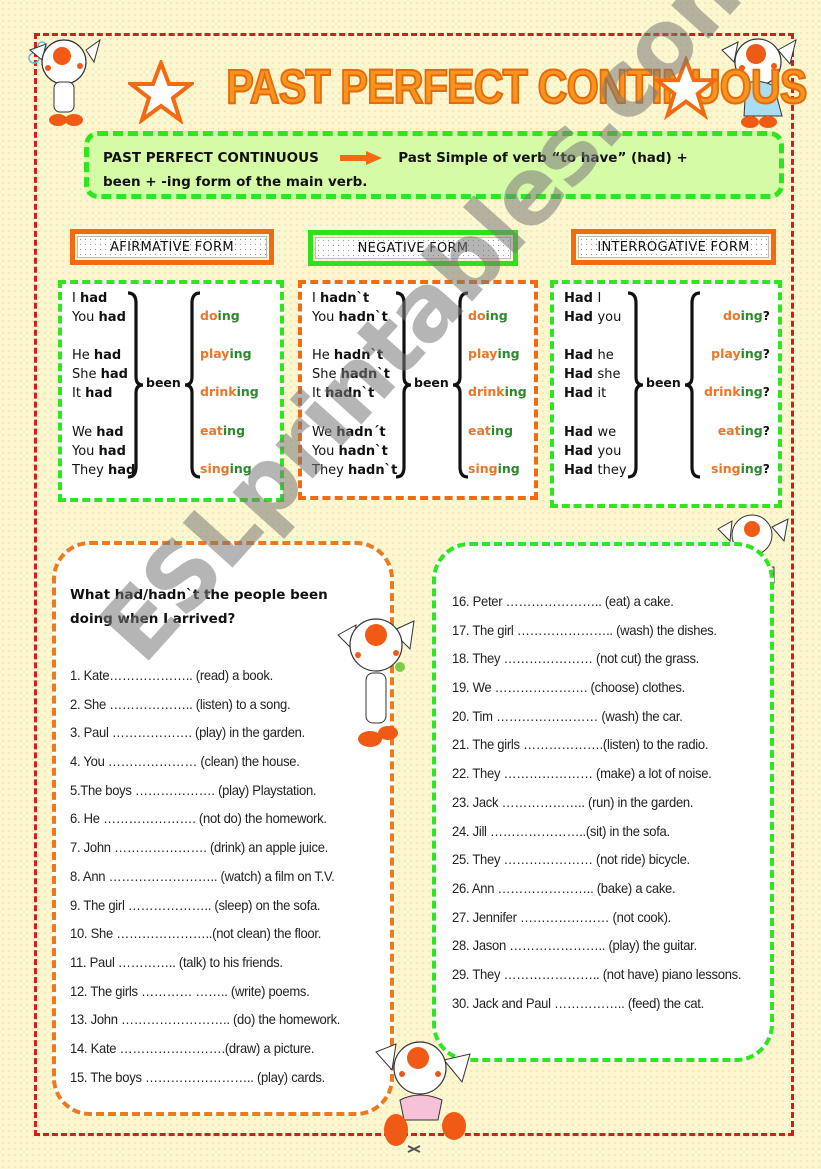 This screenshot has width=821, height=1169. I want to click on exercise-item: 14. Kate …………………….(draw) a picture., so click(192, 1047).